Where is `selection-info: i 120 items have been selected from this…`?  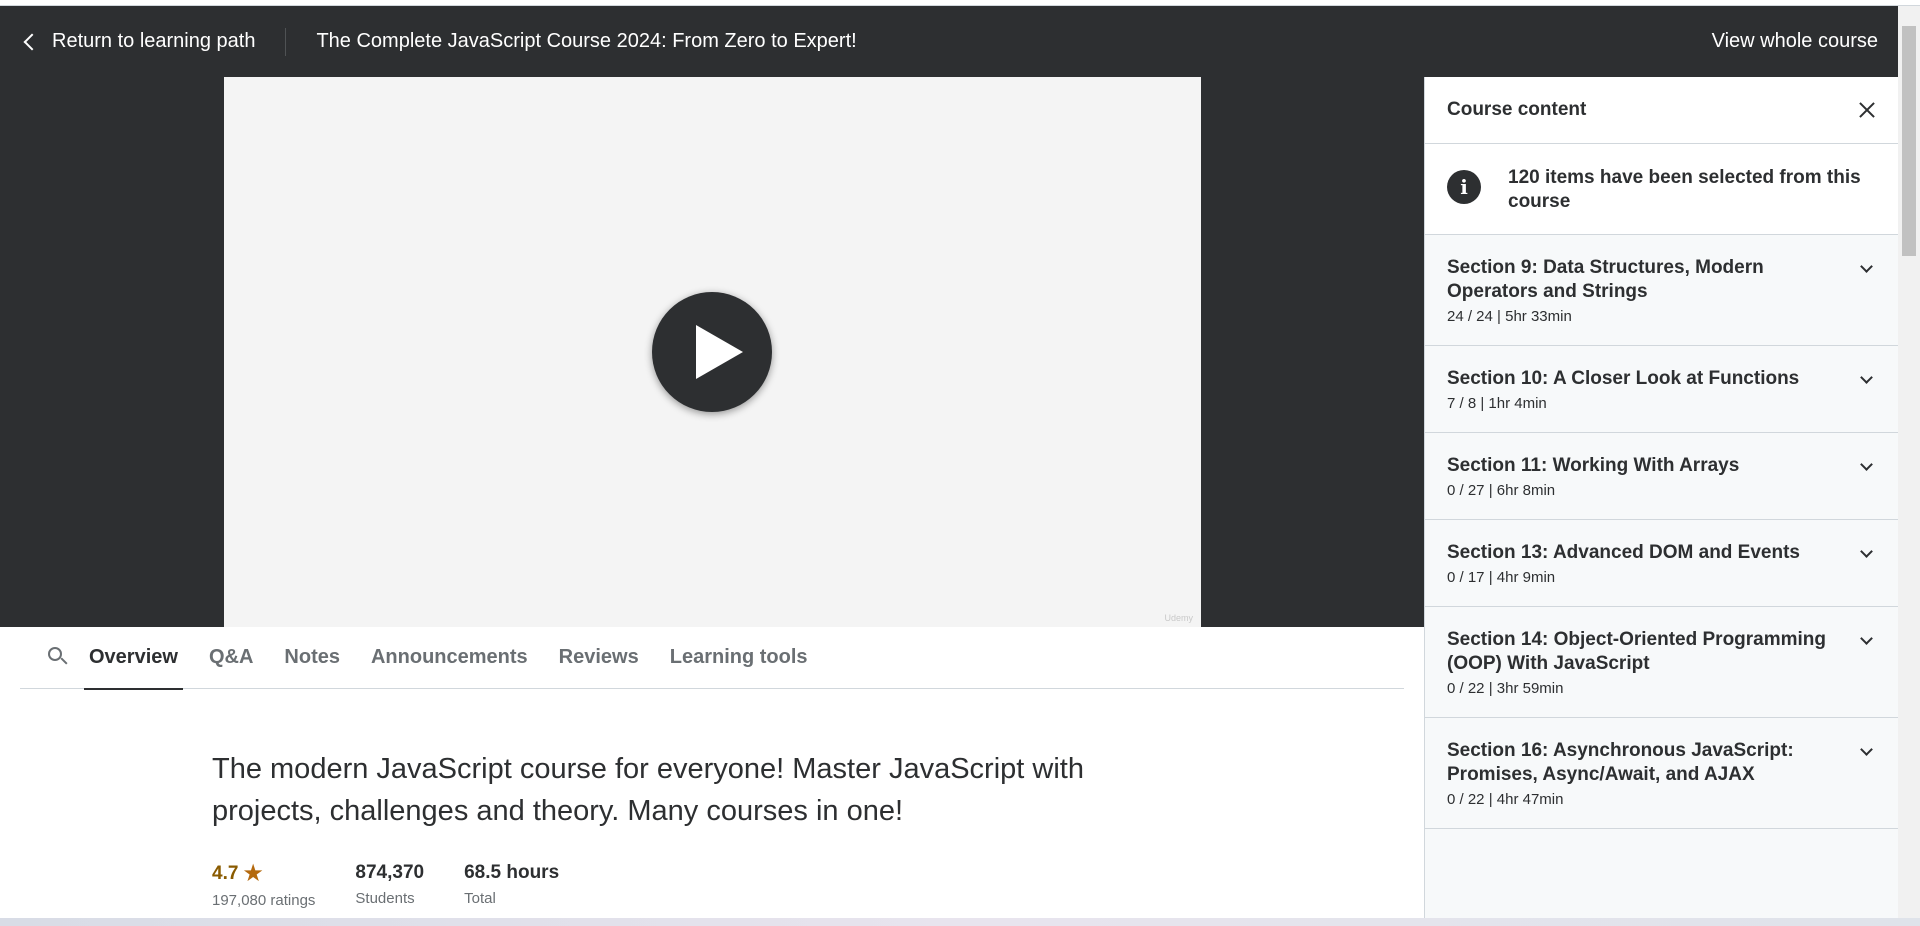 selection-info: i 120 items have been selected from this… is located at coordinates (1661, 189).